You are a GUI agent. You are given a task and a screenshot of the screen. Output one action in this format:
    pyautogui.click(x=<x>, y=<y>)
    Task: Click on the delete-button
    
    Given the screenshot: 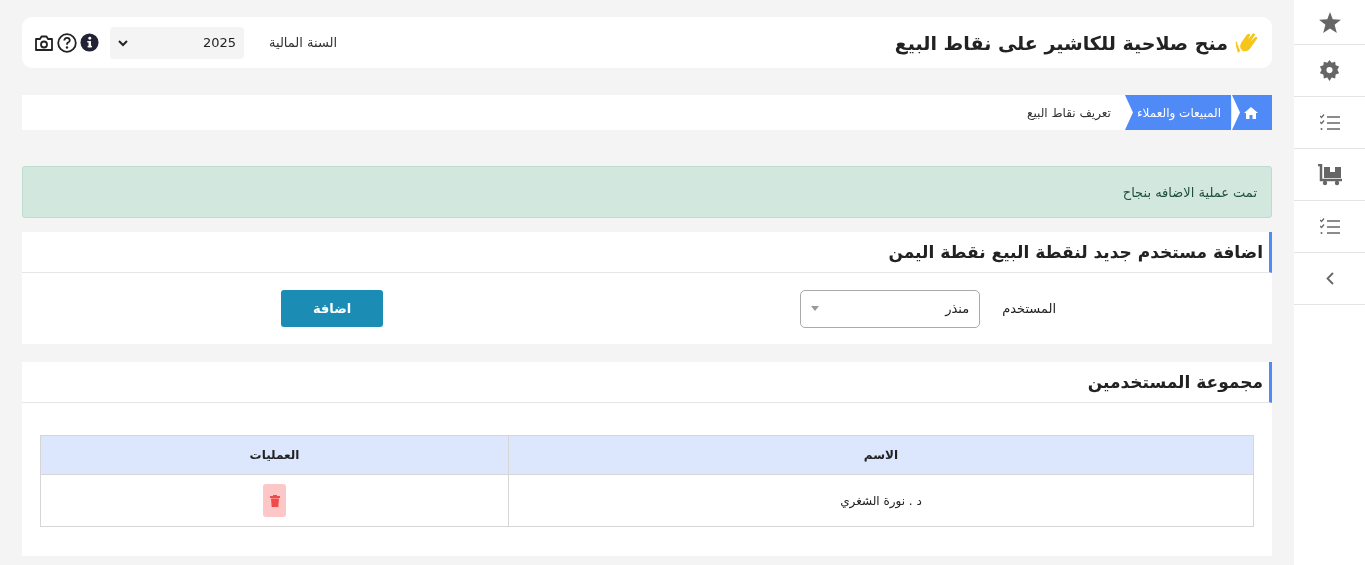 What is the action you would take?
    pyautogui.click(x=274, y=500)
    